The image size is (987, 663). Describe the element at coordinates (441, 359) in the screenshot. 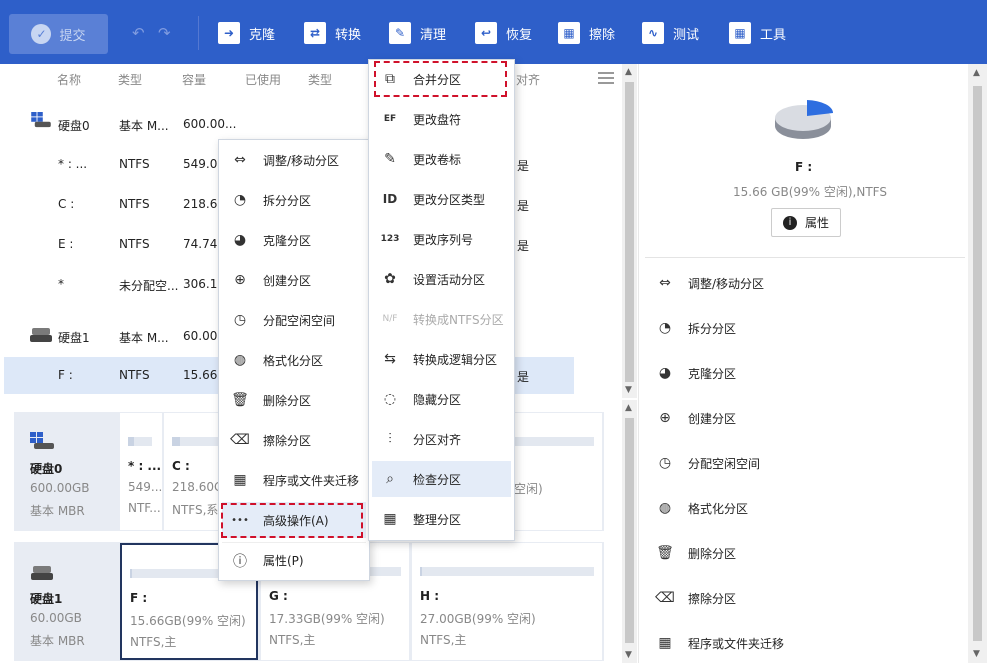

I see `submenu-item-logical: ⇆ 转换成逻辑分区` at that location.